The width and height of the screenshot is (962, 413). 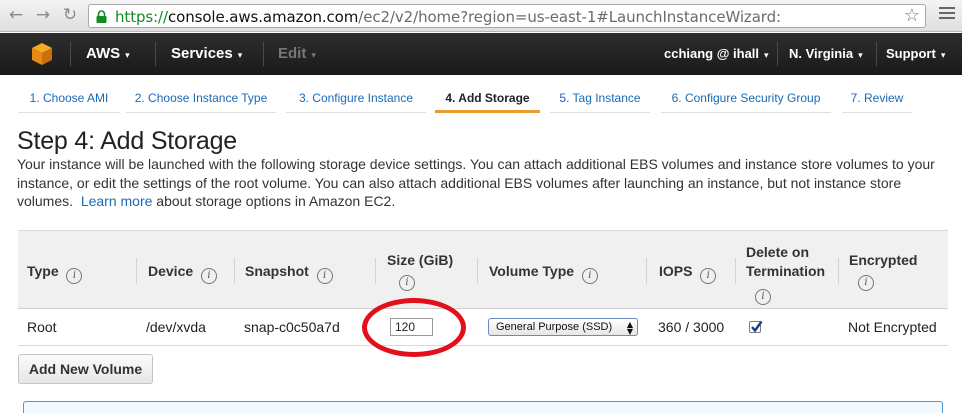 I want to click on encrypted-header-label: Encrypted, so click(x=883, y=260).